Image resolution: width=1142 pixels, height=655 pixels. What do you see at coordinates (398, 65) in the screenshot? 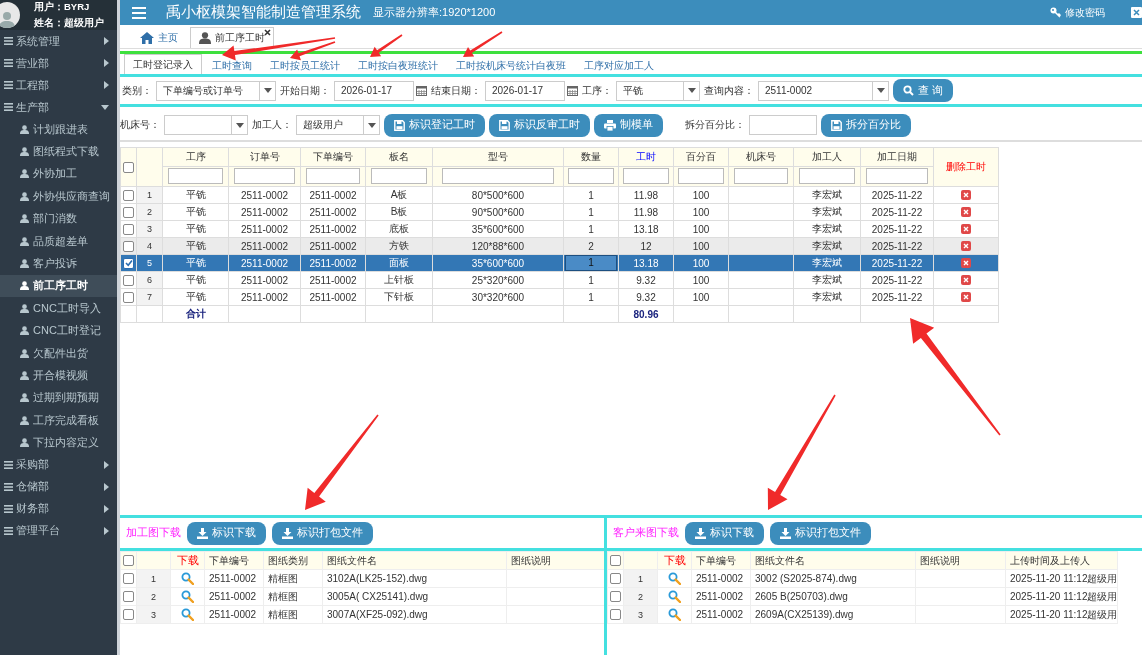
I see `sub-tab: 工时按白夜班统计` at bounding box center [398, 65].